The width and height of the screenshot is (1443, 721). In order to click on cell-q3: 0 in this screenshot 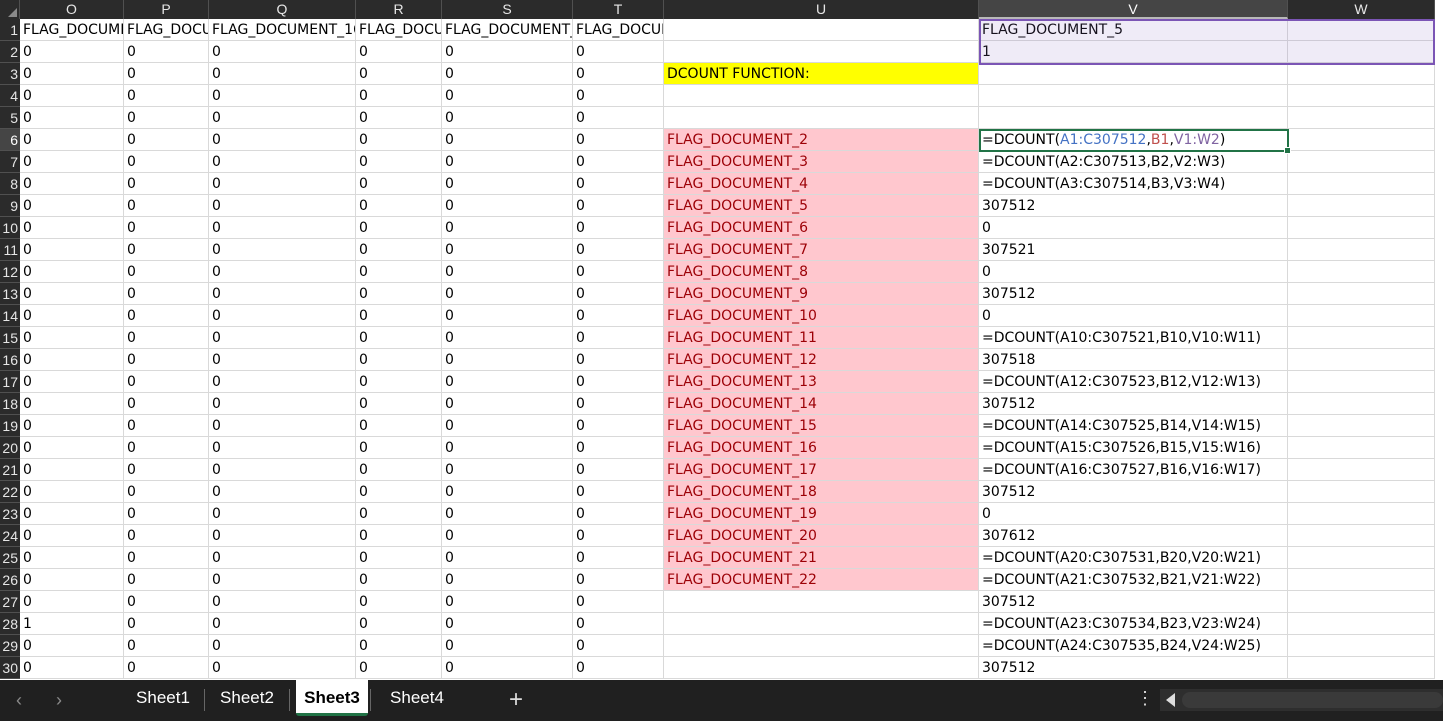, I will do `click(282, 74)`.